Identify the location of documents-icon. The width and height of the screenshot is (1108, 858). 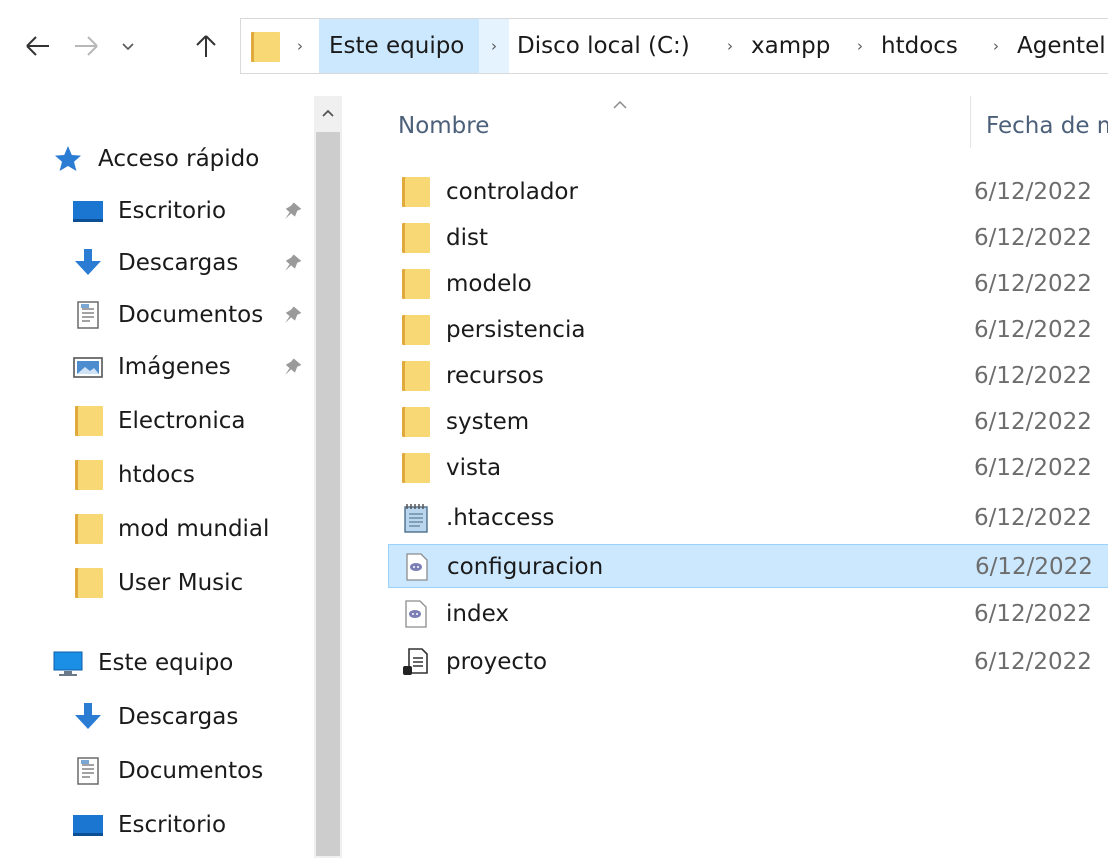
(88, 315).